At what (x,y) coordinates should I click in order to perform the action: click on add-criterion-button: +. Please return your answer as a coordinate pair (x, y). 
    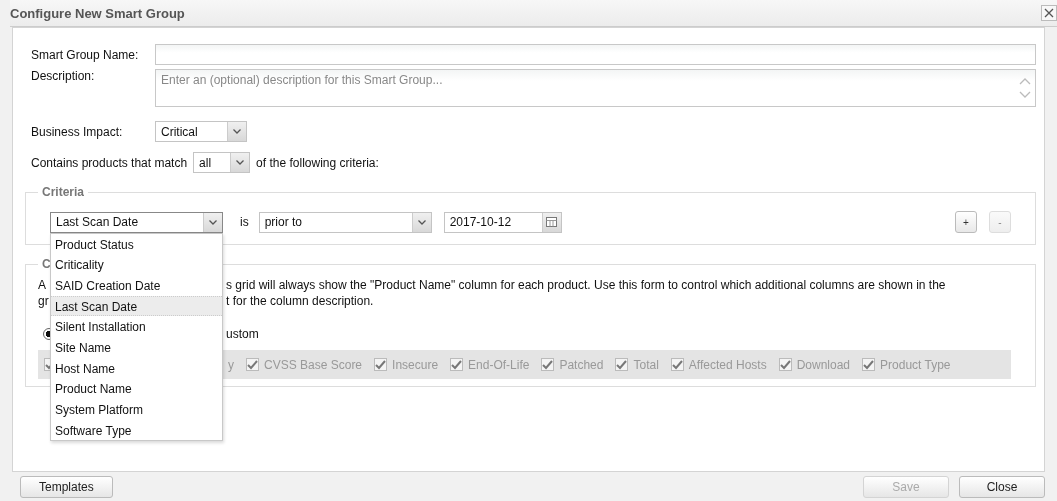
    Looking at the image, I should click on (966, 222).